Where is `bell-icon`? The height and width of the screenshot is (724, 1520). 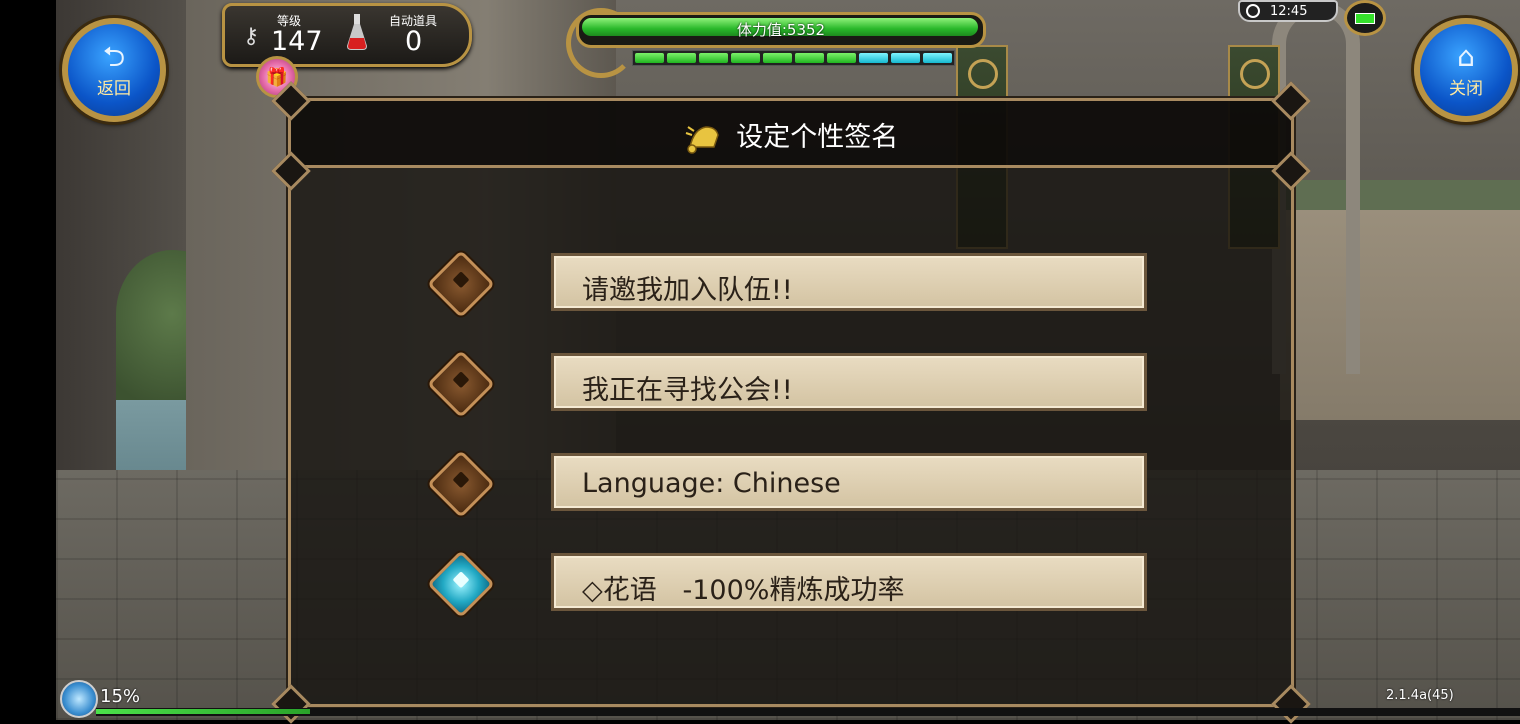 bell-icon is located at coordinates (702, 139).